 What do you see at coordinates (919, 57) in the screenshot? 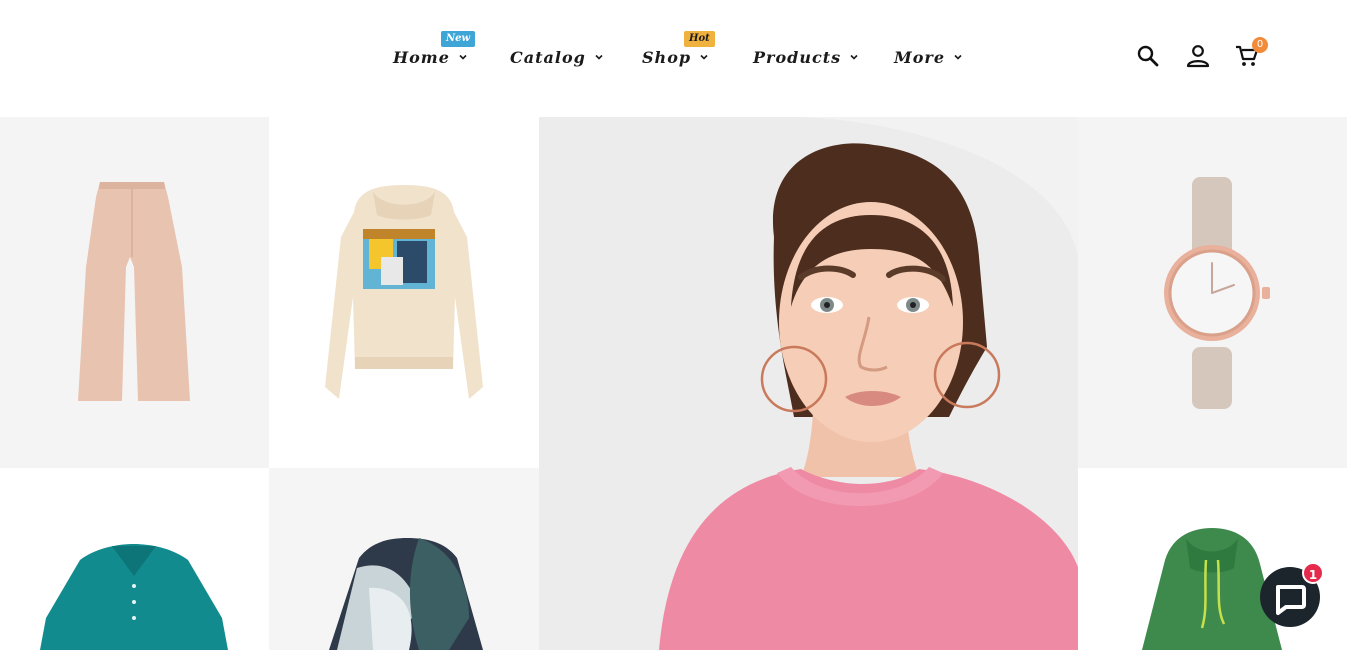
I see `nav-label-more: More` at bounding box center [919, 57].